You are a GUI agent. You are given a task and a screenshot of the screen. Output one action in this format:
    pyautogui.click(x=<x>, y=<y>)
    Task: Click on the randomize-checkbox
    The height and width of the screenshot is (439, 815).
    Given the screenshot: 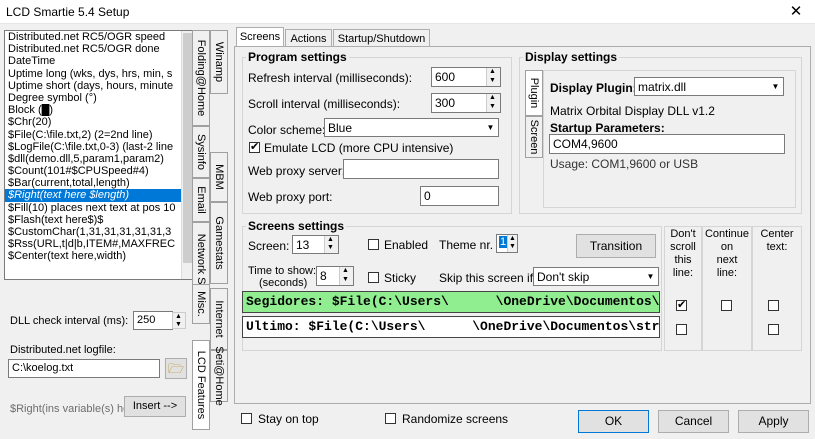 What is the action you would take?
    pyautogui.click(x=390, y=418)
    